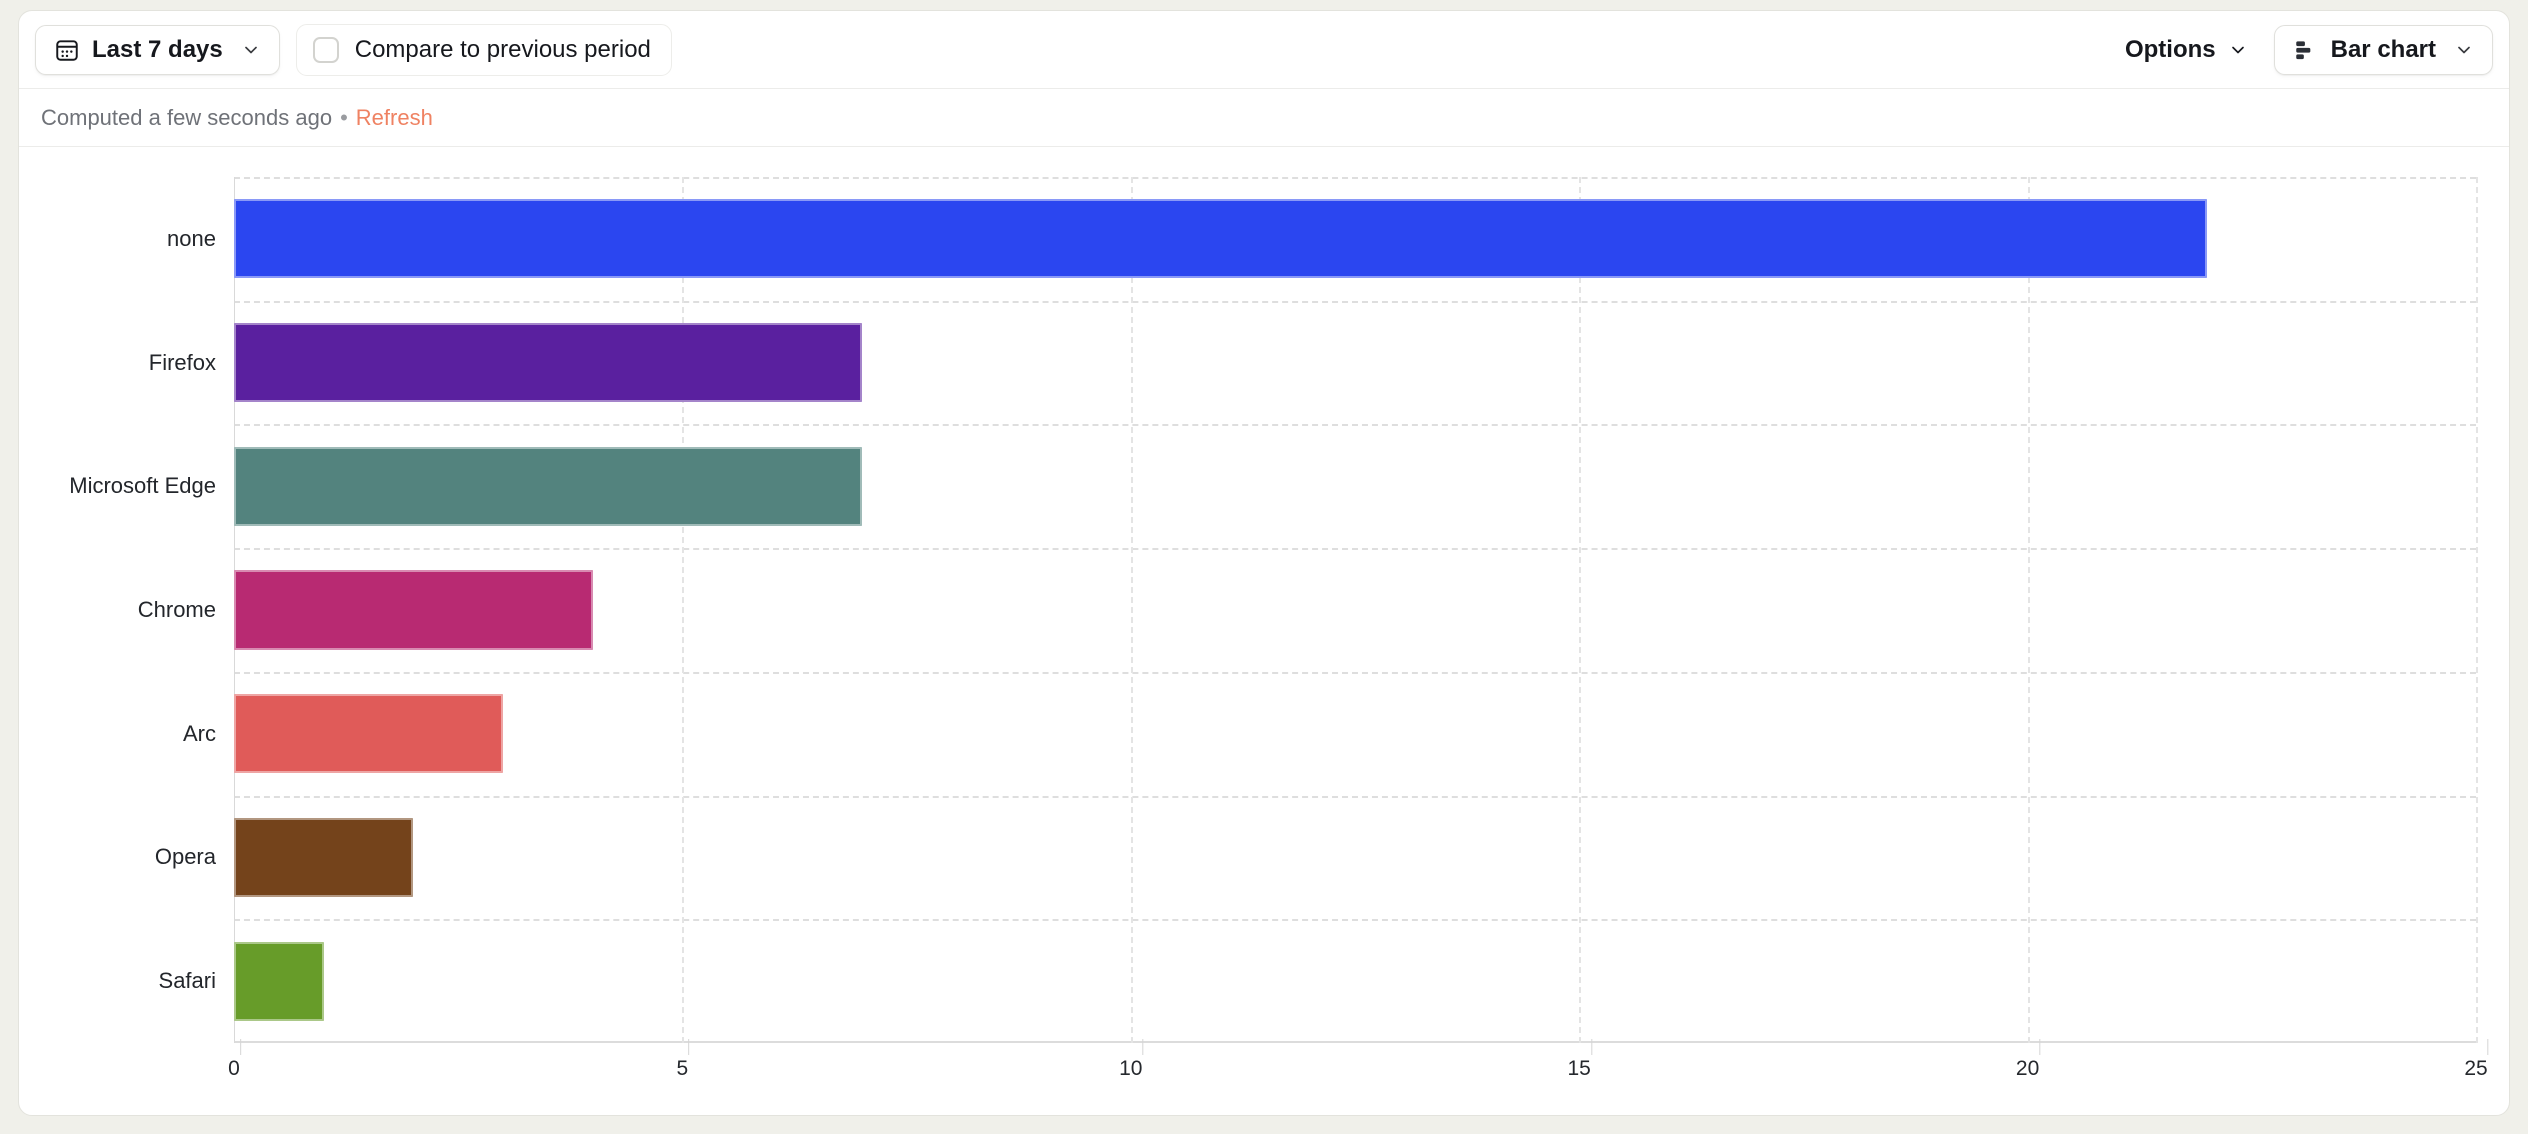 This screenshot has width=2528, height=1134. Describe the element at coordinates (234, 1060) in the screenshot. I see `x-tick-label: 0` at that location.